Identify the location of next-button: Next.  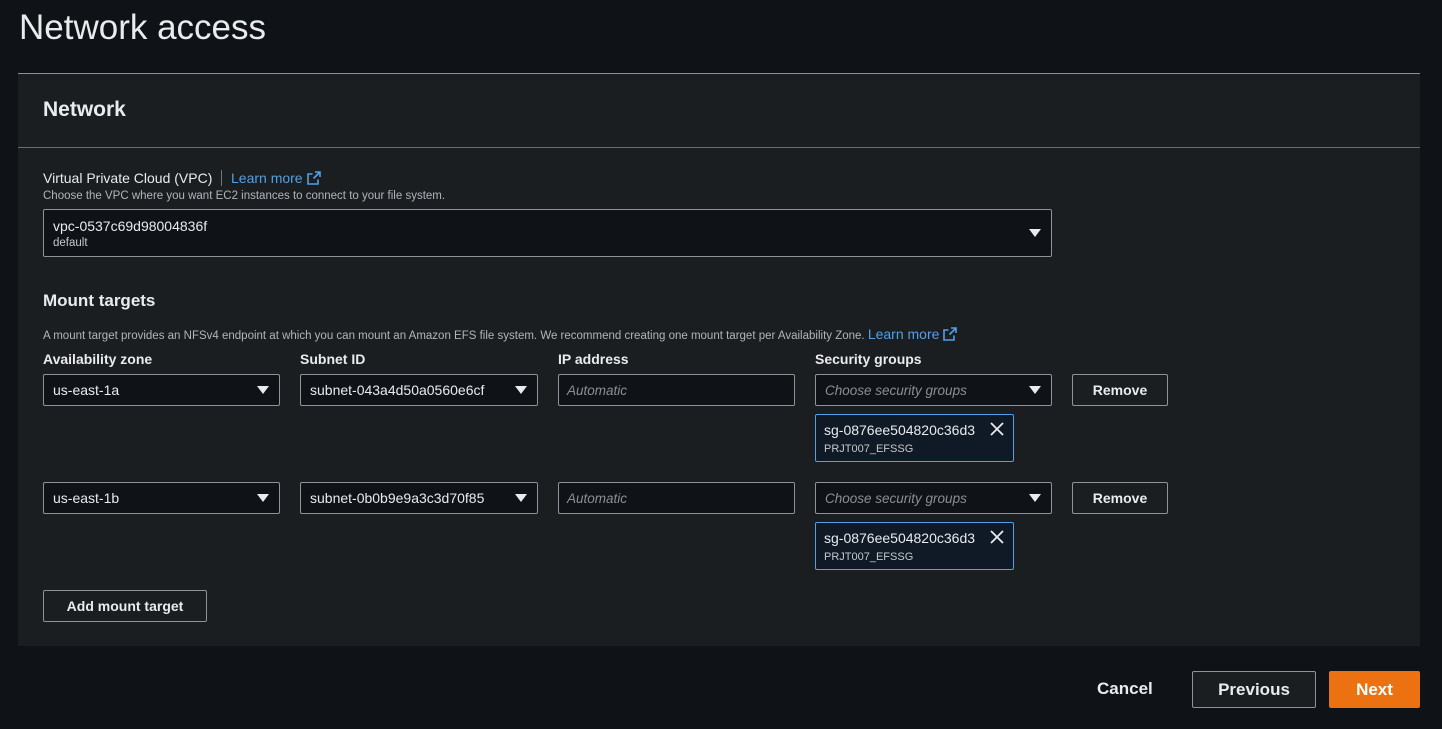
(1374, 689).